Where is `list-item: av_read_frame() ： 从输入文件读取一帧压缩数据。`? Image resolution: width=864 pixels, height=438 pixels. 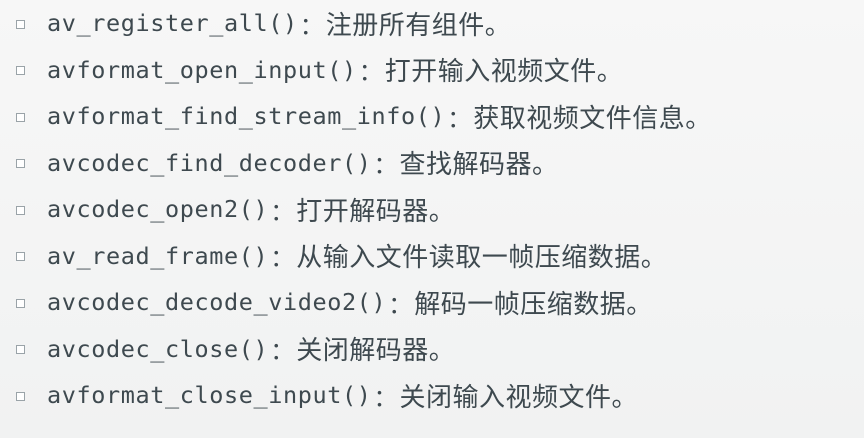 list-item: av_read_frame() ： 从输入文件读取一帧压缩数据。 is located at coordinates (440, 256).